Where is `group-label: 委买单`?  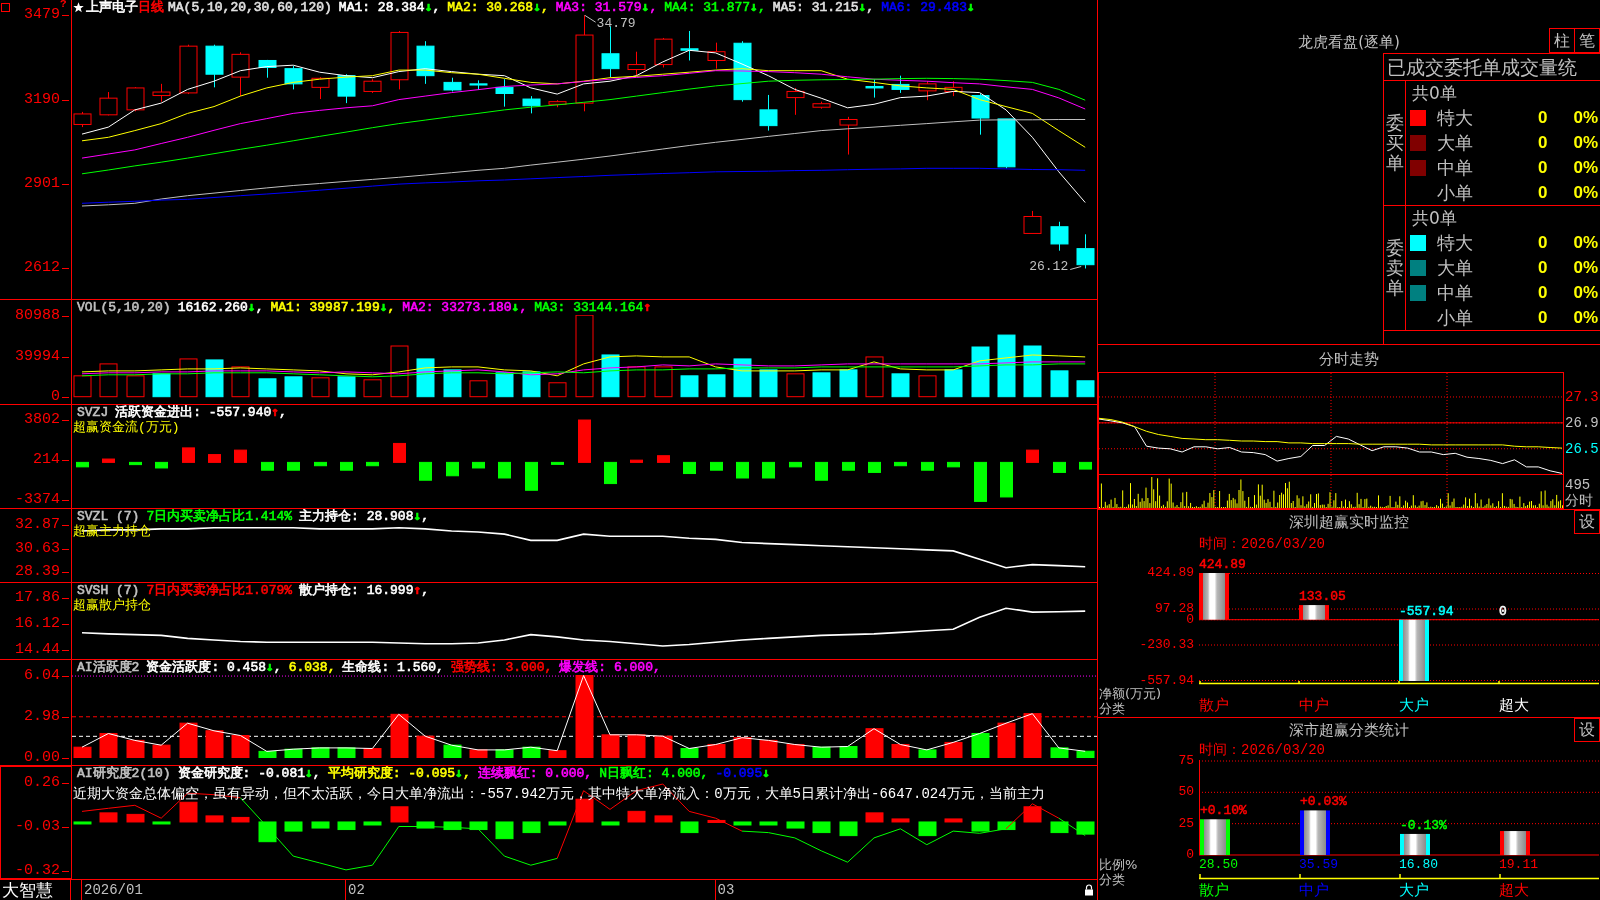 group-label: 委买单 is located at coordinates (1394, 143).